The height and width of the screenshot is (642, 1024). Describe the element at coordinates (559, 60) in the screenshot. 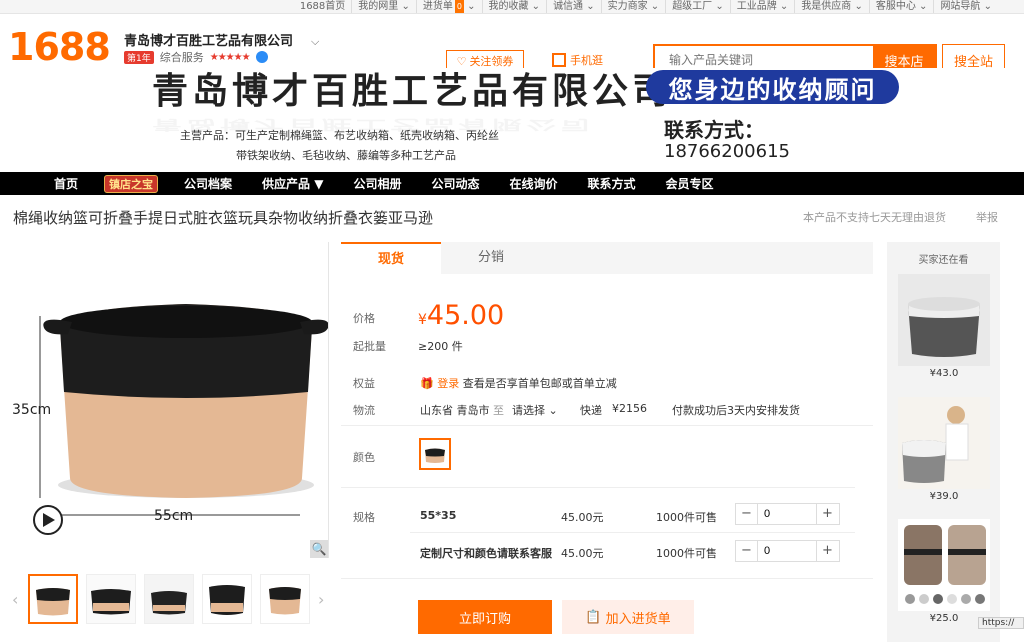

I see `qr-code-icon` at that location.